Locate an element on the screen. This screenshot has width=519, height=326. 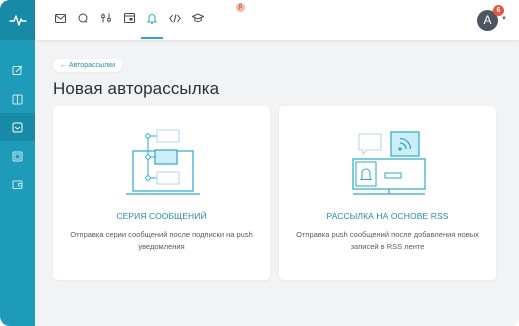
sidebar is located at coordinates (17, 163).